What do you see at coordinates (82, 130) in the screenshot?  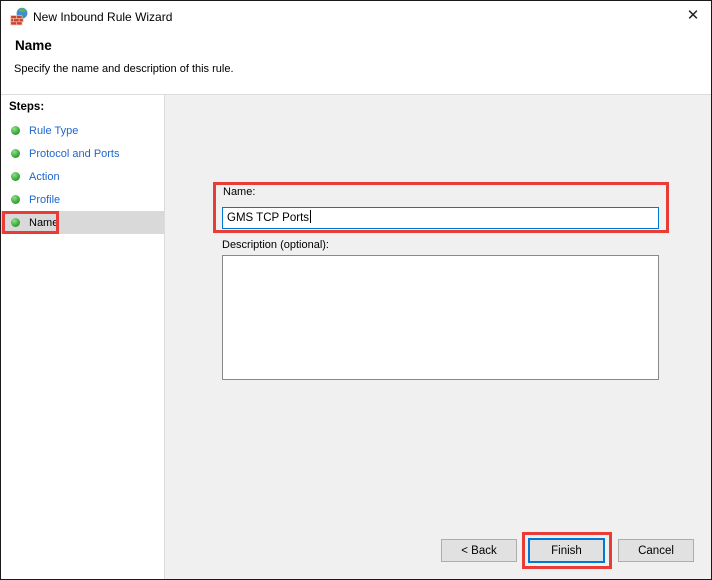 I see `sidebar-item-rule-type: Rule Type` at bounding box center [82, 130].